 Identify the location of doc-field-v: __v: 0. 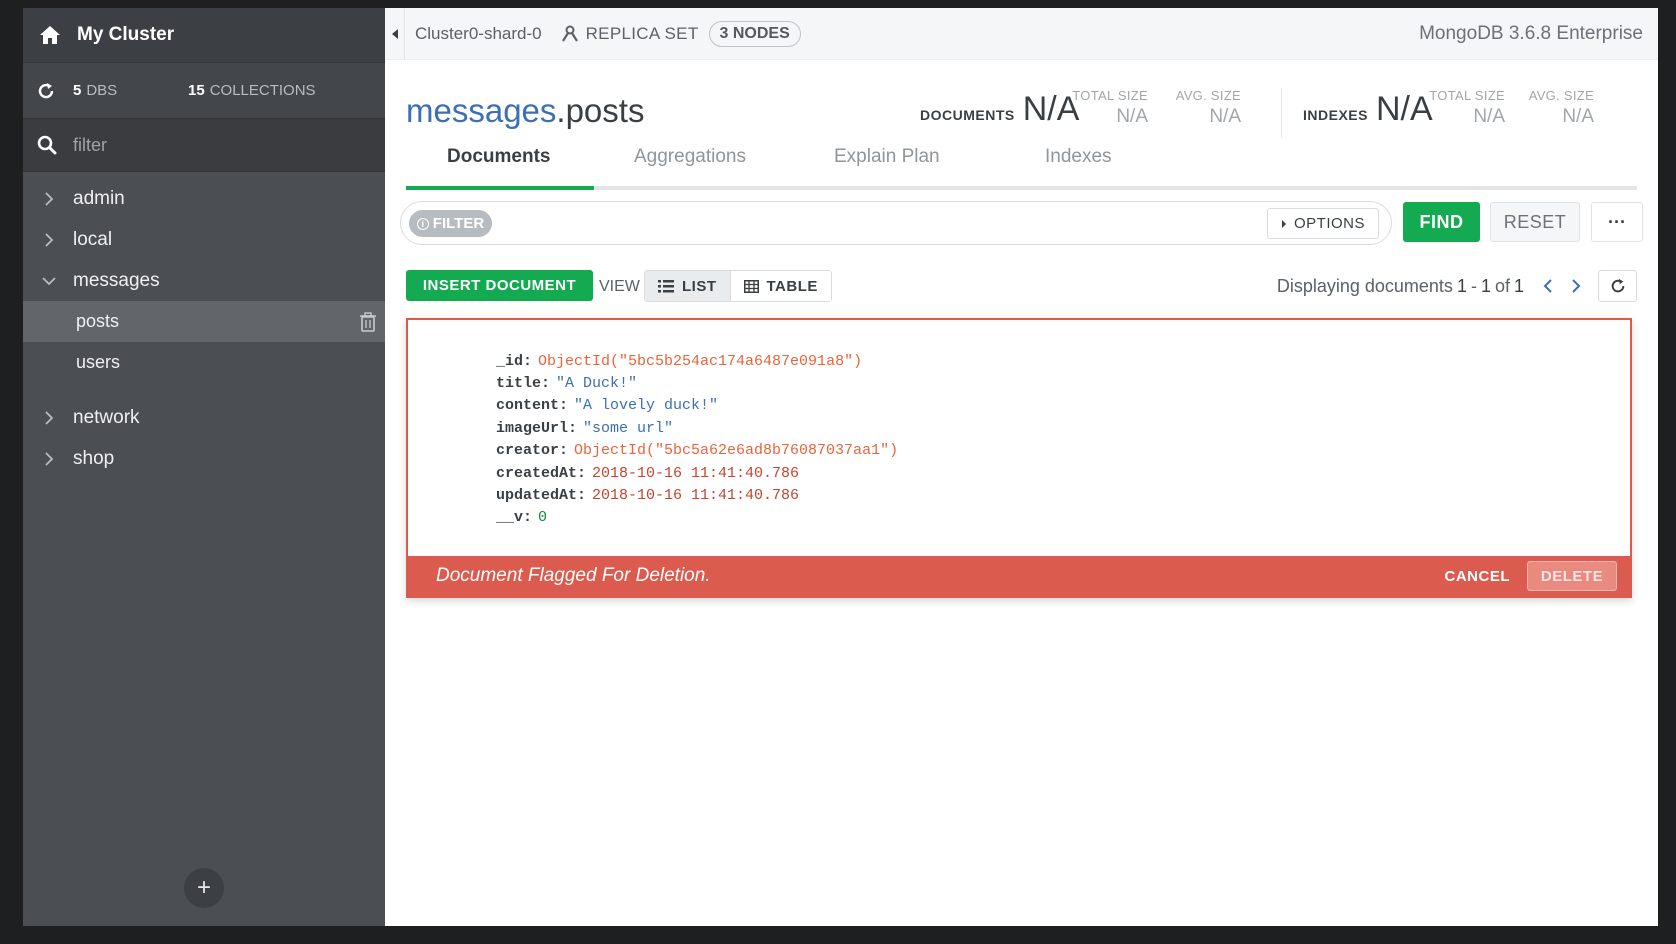
(697, 518).